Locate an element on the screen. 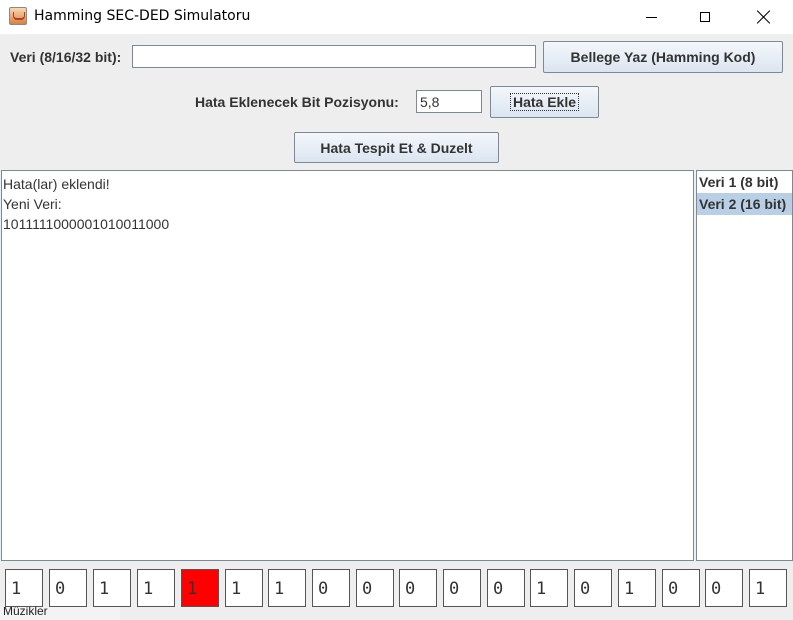  java-app-icon is located at coordinates (18, 16).